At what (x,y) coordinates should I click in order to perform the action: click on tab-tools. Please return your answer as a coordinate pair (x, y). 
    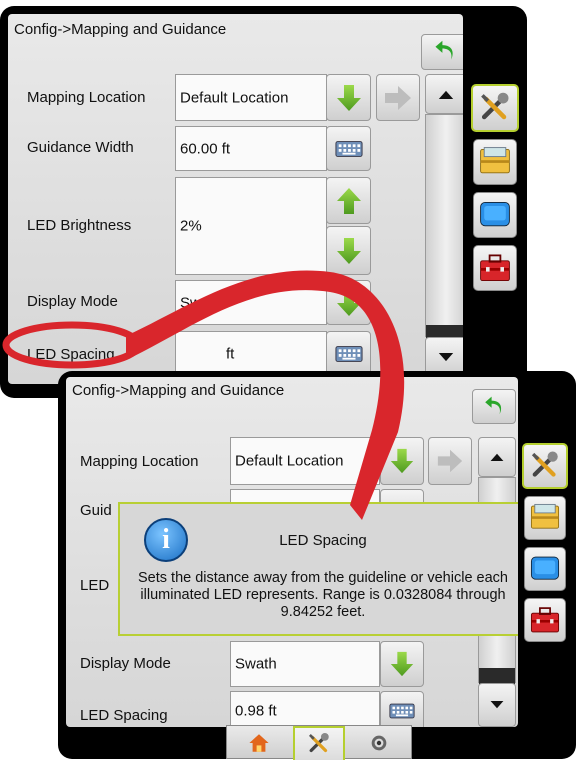
    Looking at the image, I should click on (319, 743).